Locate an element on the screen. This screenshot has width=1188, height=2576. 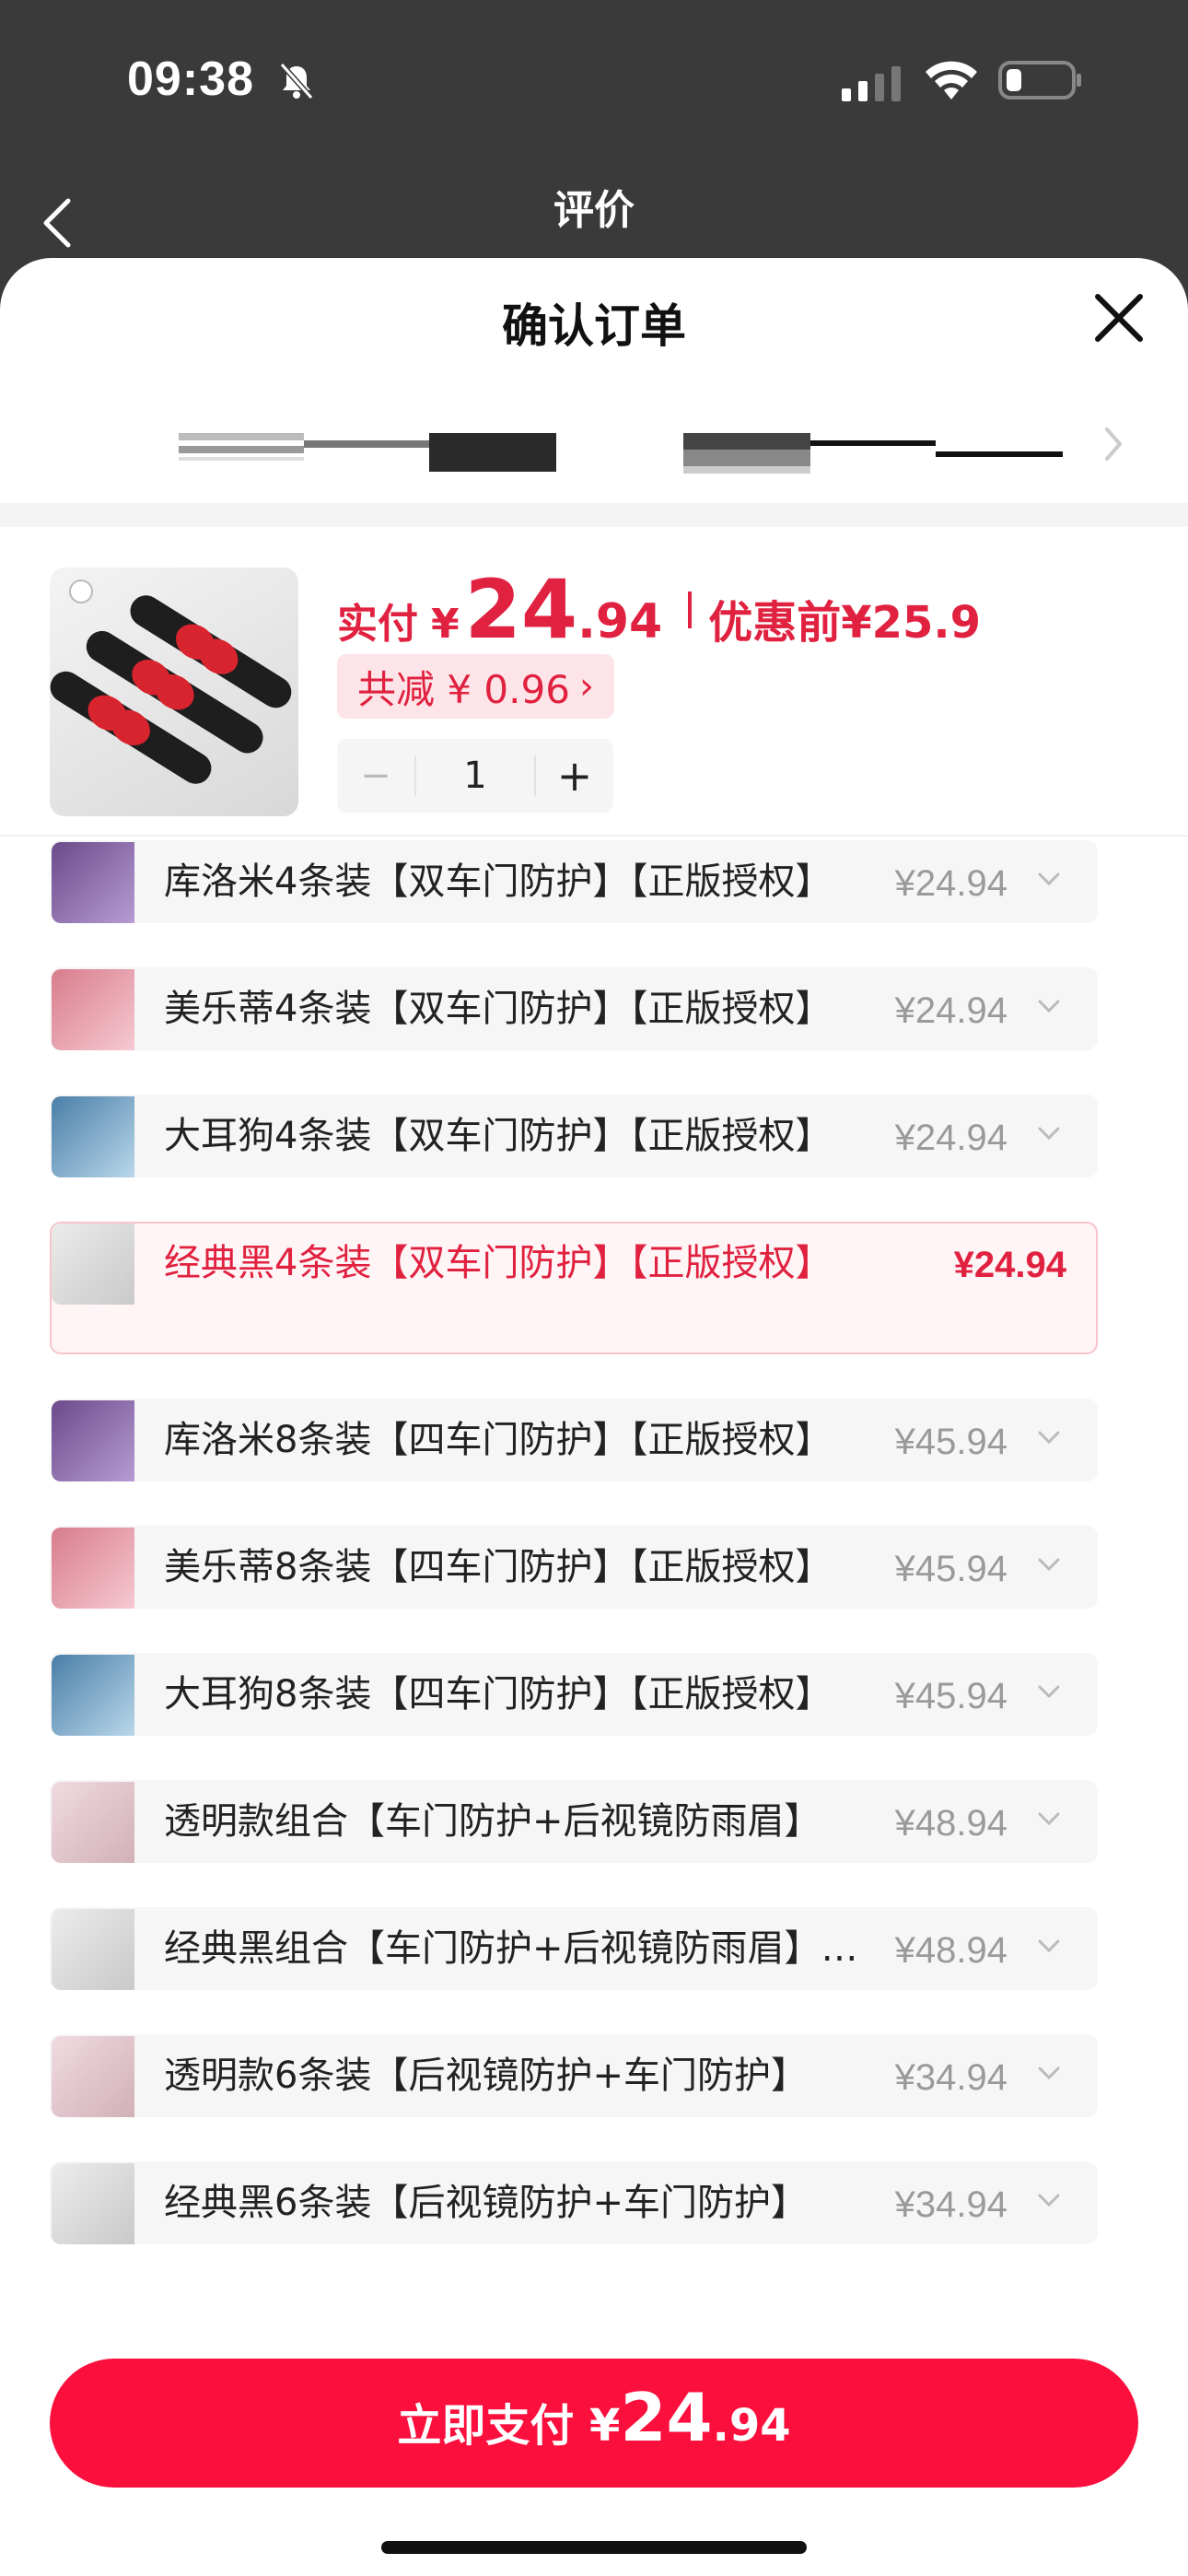
variant-option: 库洛米4条装【双车门防护】【正版授权】 ¥24.94 is located at coordinates (574, 881).